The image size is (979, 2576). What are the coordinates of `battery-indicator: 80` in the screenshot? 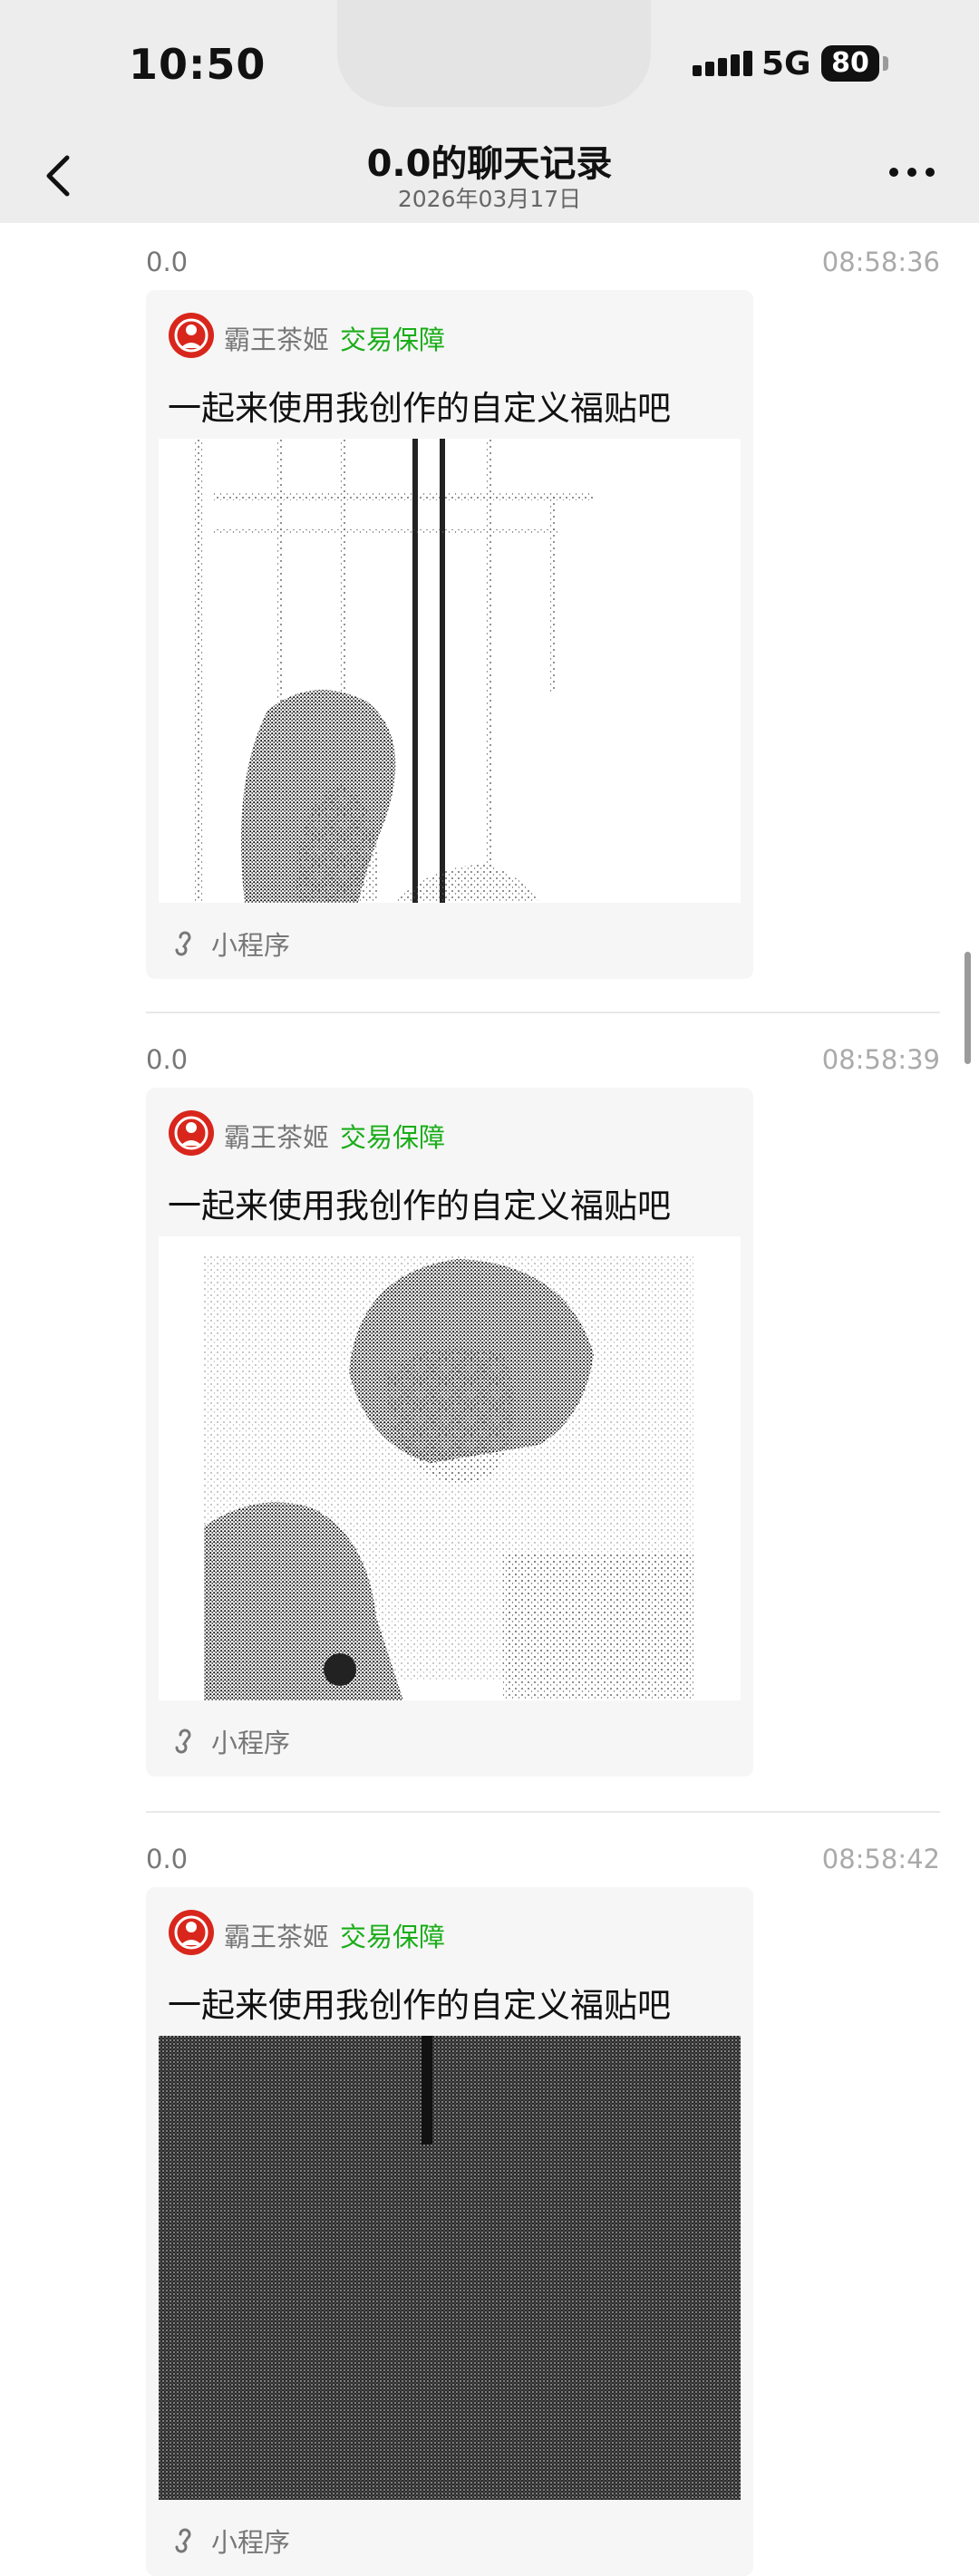 It's located at (850, 63).